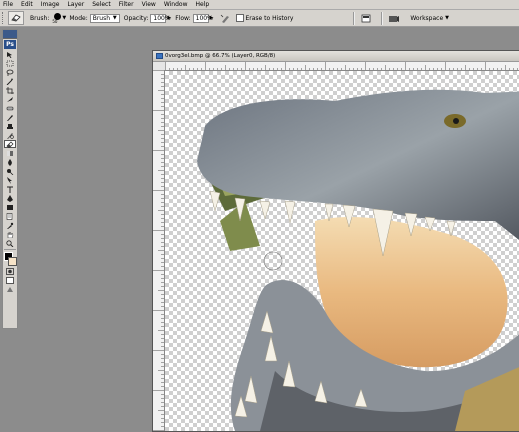  I want to click on dodge-tool-icon, so click(10, 171).